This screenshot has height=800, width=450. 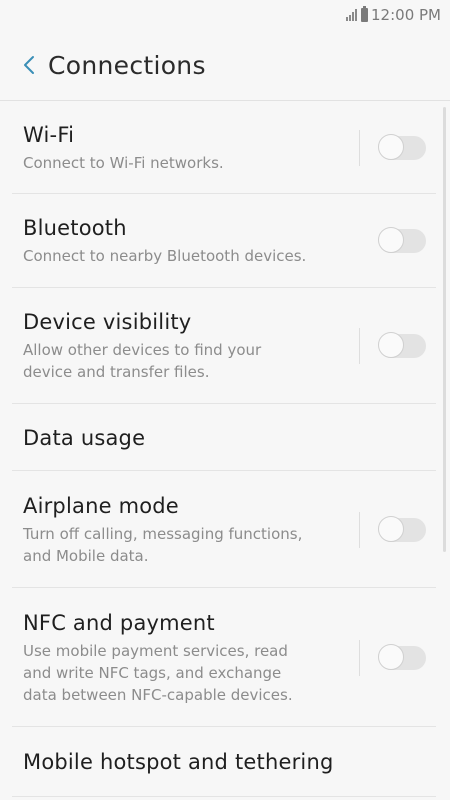 I want to click on item-text: Data usage, so click(x=229, y=438).